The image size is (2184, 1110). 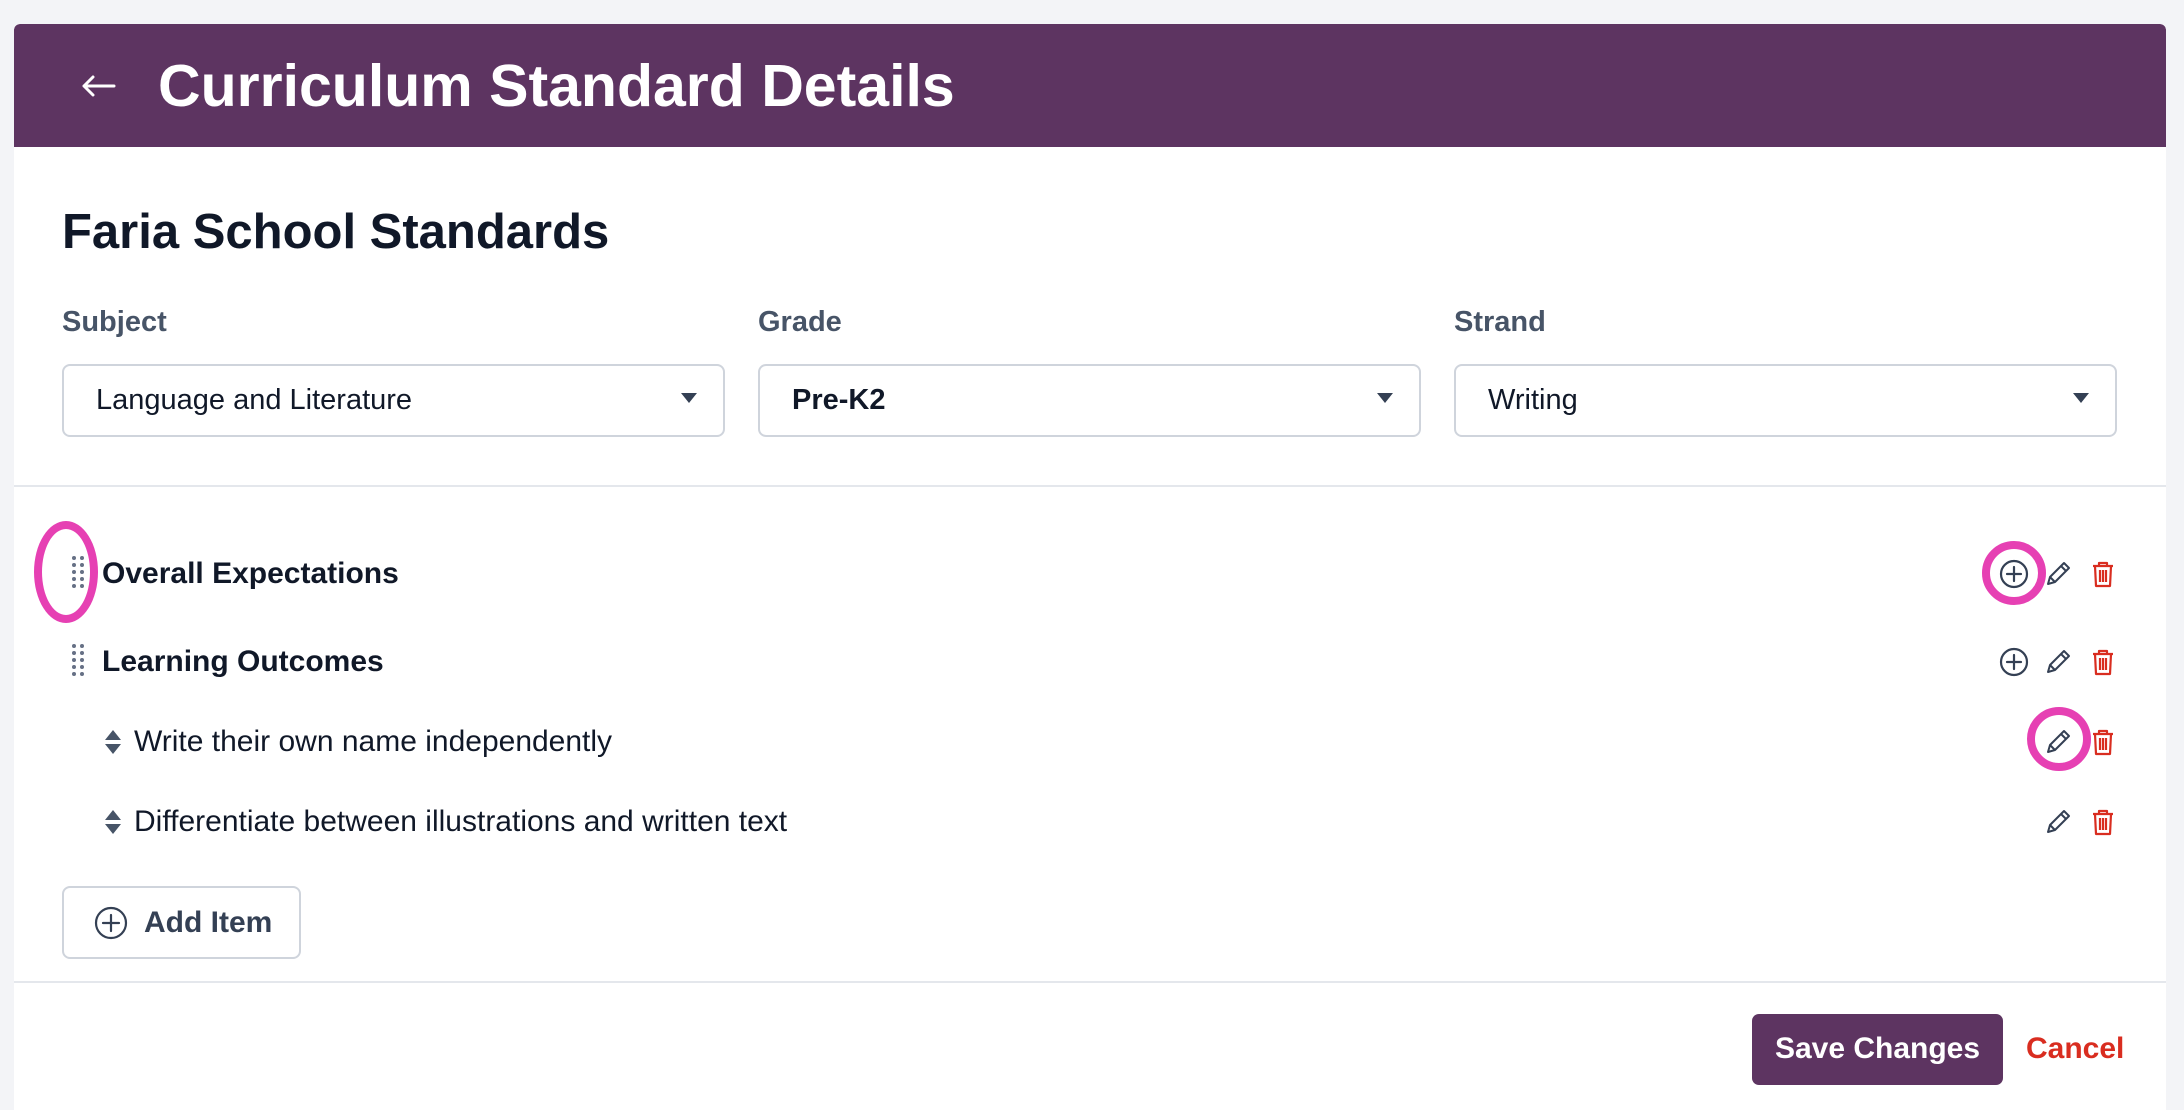 I want to click on subject-label: Subject, so click(x=114, y=322).